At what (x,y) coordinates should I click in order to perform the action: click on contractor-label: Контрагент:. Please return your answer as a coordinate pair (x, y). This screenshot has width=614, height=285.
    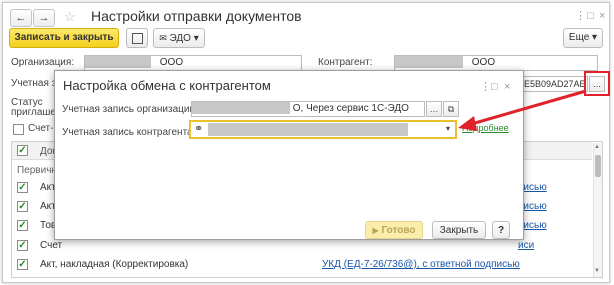
    Looking at the image, I should click on (345, 62).